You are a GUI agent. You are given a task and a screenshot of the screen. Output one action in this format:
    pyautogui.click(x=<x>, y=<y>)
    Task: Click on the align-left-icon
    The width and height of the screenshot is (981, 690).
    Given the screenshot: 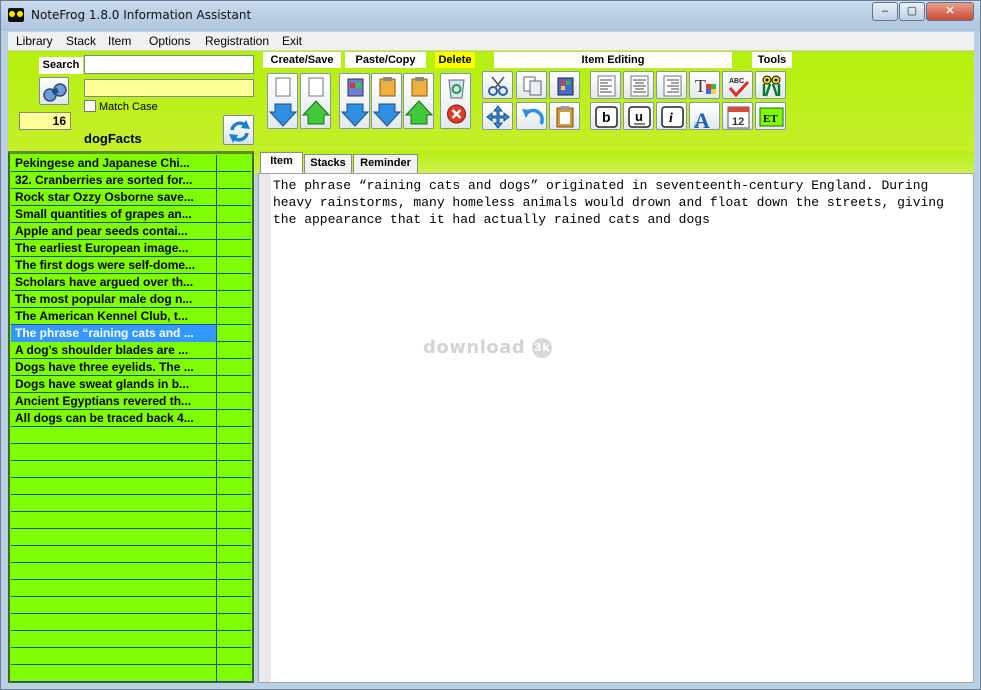 What is the action you would take?
    pyautogui.click(x=606, y=86)
    